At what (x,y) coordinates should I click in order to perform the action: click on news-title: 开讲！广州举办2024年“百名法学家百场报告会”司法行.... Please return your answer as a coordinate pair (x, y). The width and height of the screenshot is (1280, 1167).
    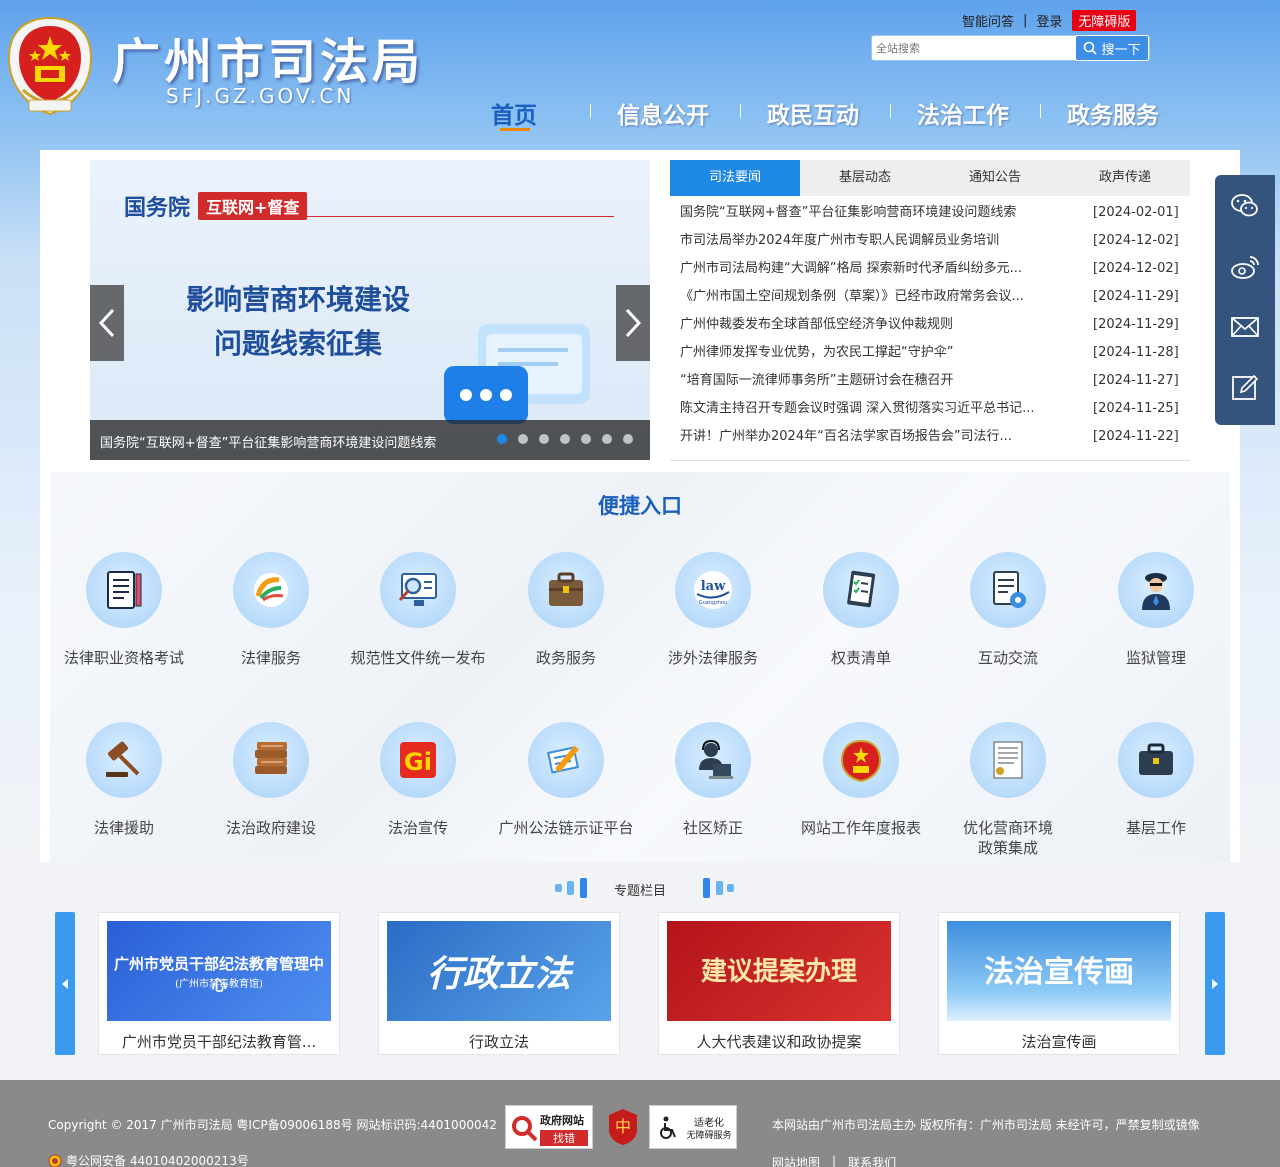
    Looking at the image, I should click on (876, 437).